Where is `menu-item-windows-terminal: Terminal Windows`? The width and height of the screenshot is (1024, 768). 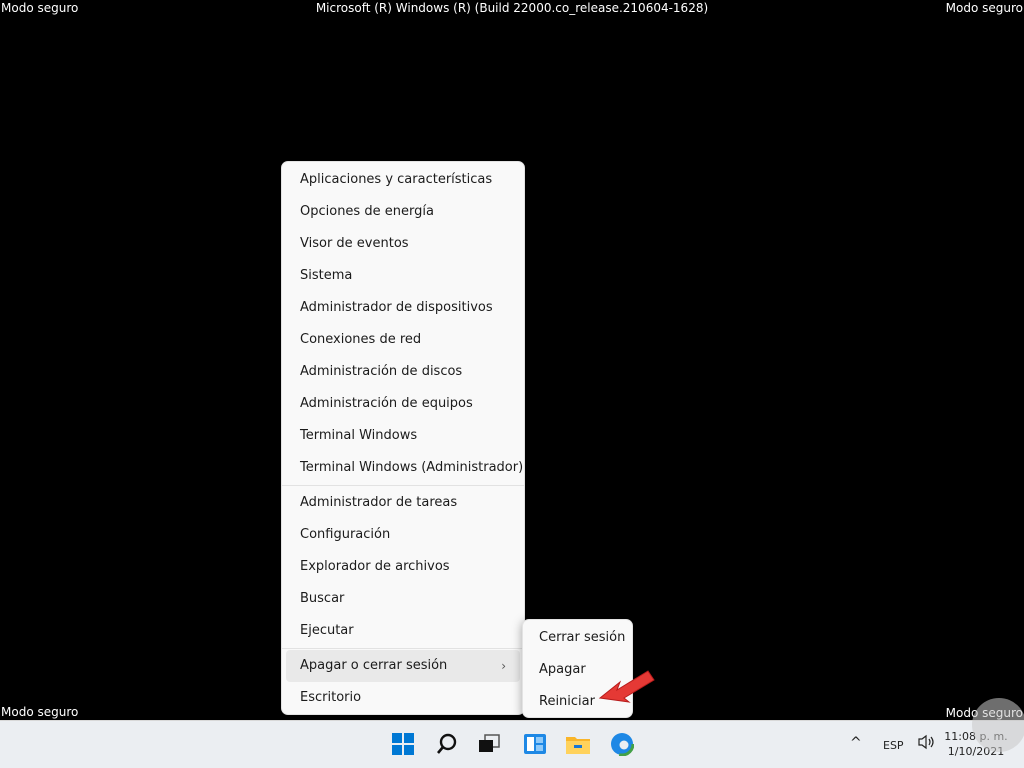
menu-item-windows-terminal: Terminal Windows is located at coordinates (403, 436).